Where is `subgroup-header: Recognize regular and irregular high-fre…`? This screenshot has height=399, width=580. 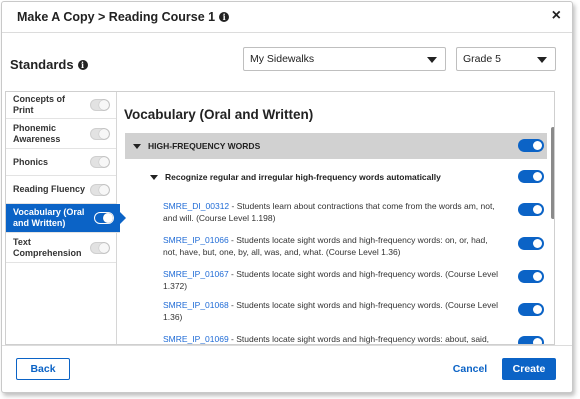 subgroup-header: Recognize regular and irregular high-fre… is located at coordinates (295, 177).